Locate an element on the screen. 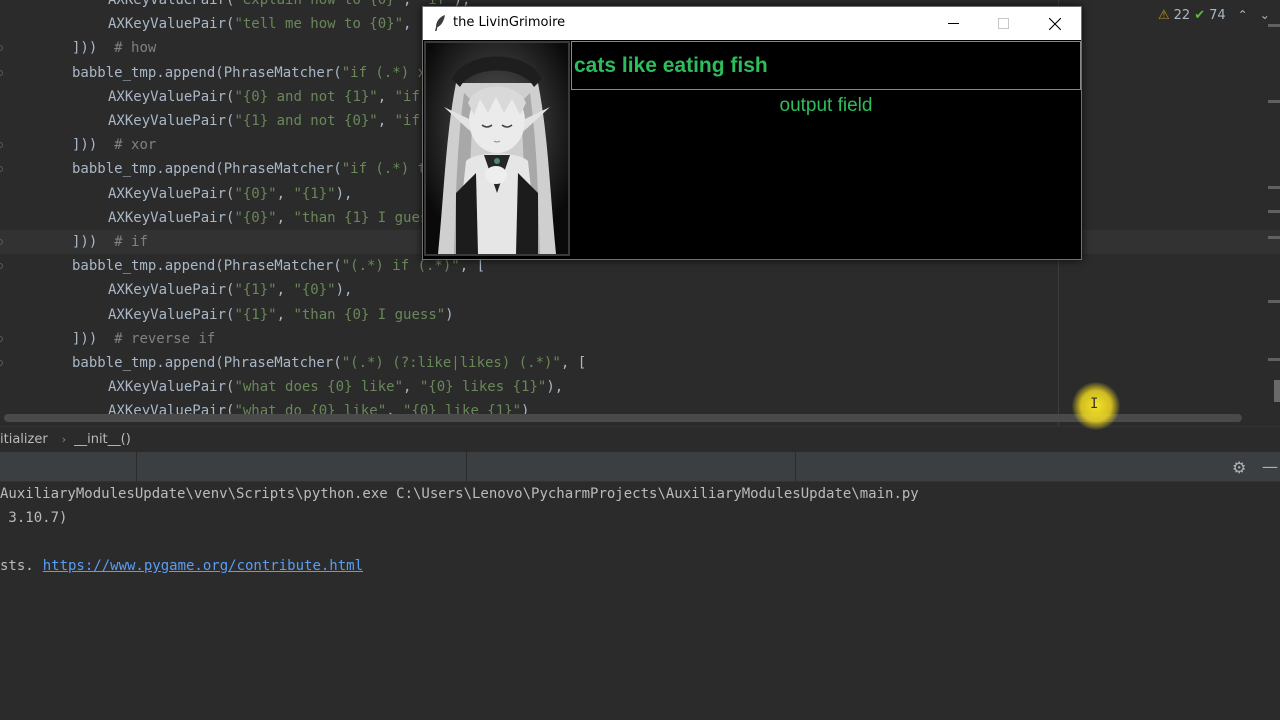  comment: # xor is located at coordinates (135, 145).